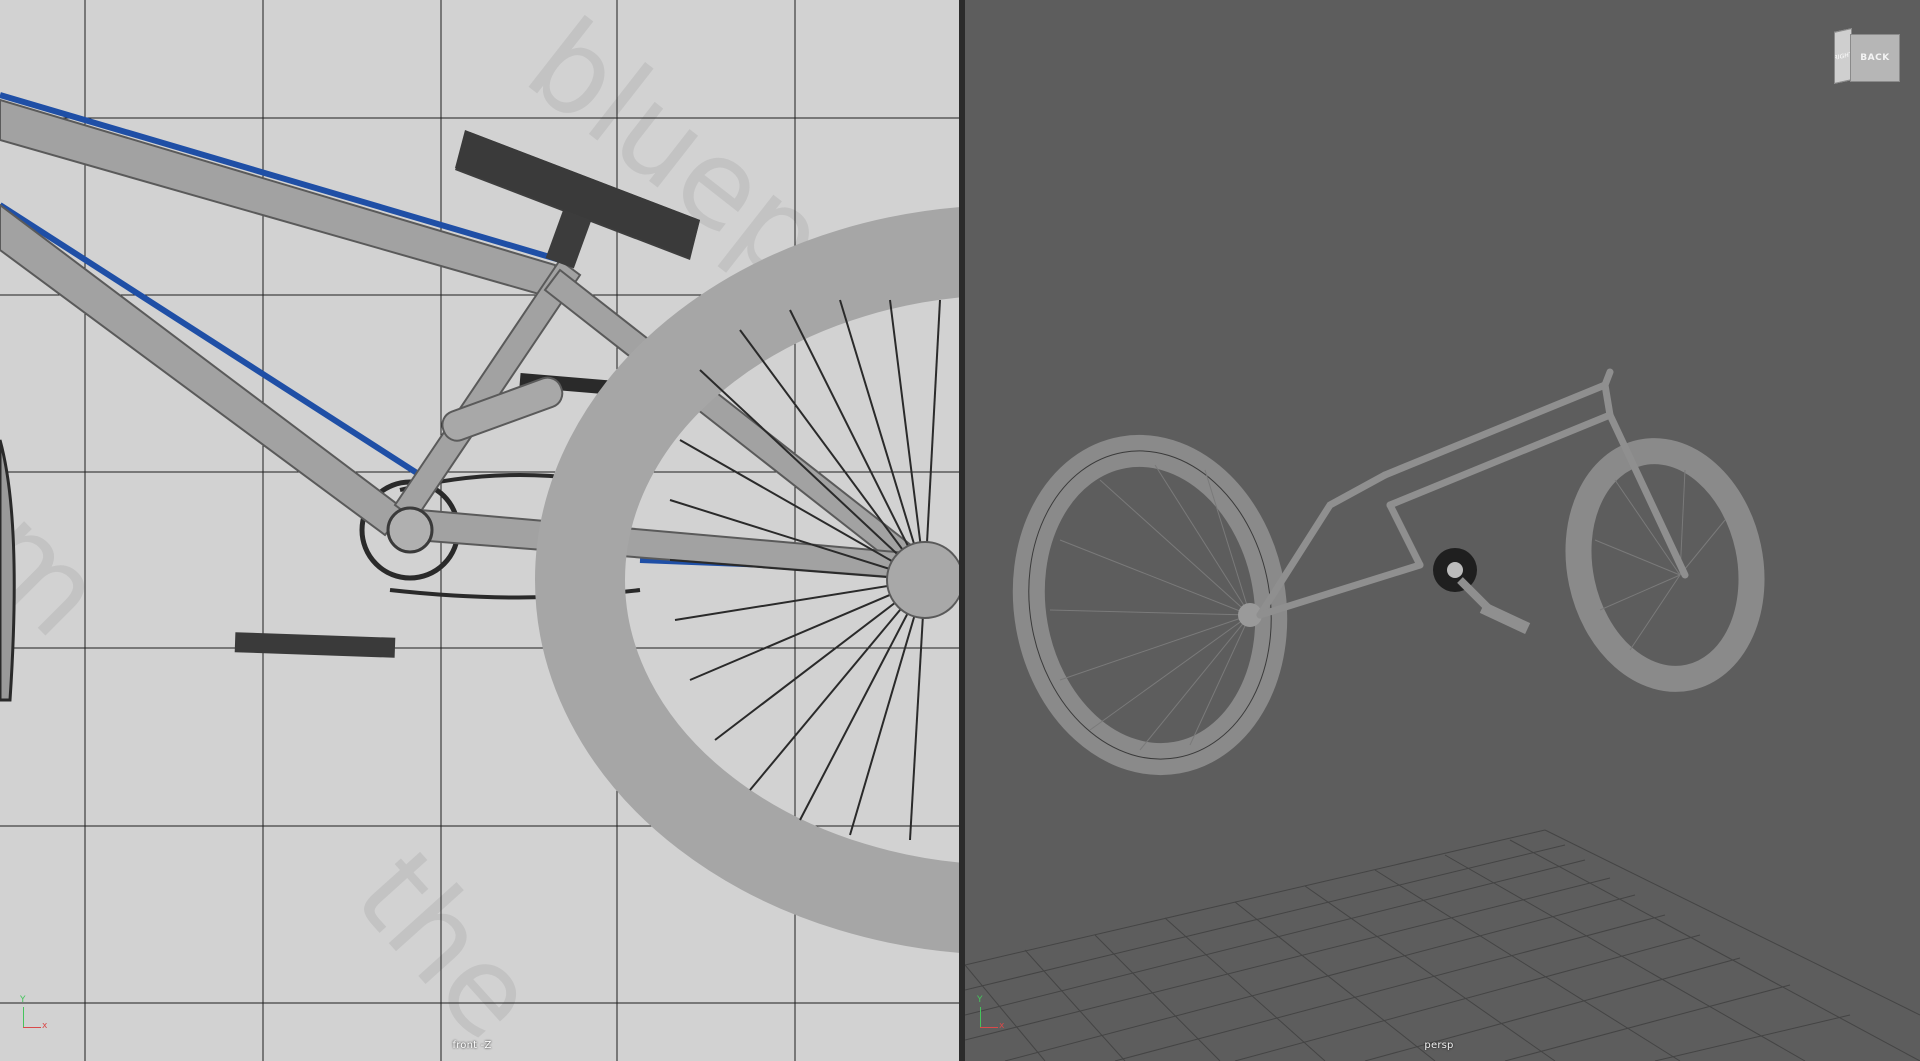 This screenshot has height=1061, width=1920. Describe the element at coordinates (445, 943) in the screenshot. I see `image-plane-watermark-bottom: the` at that location.